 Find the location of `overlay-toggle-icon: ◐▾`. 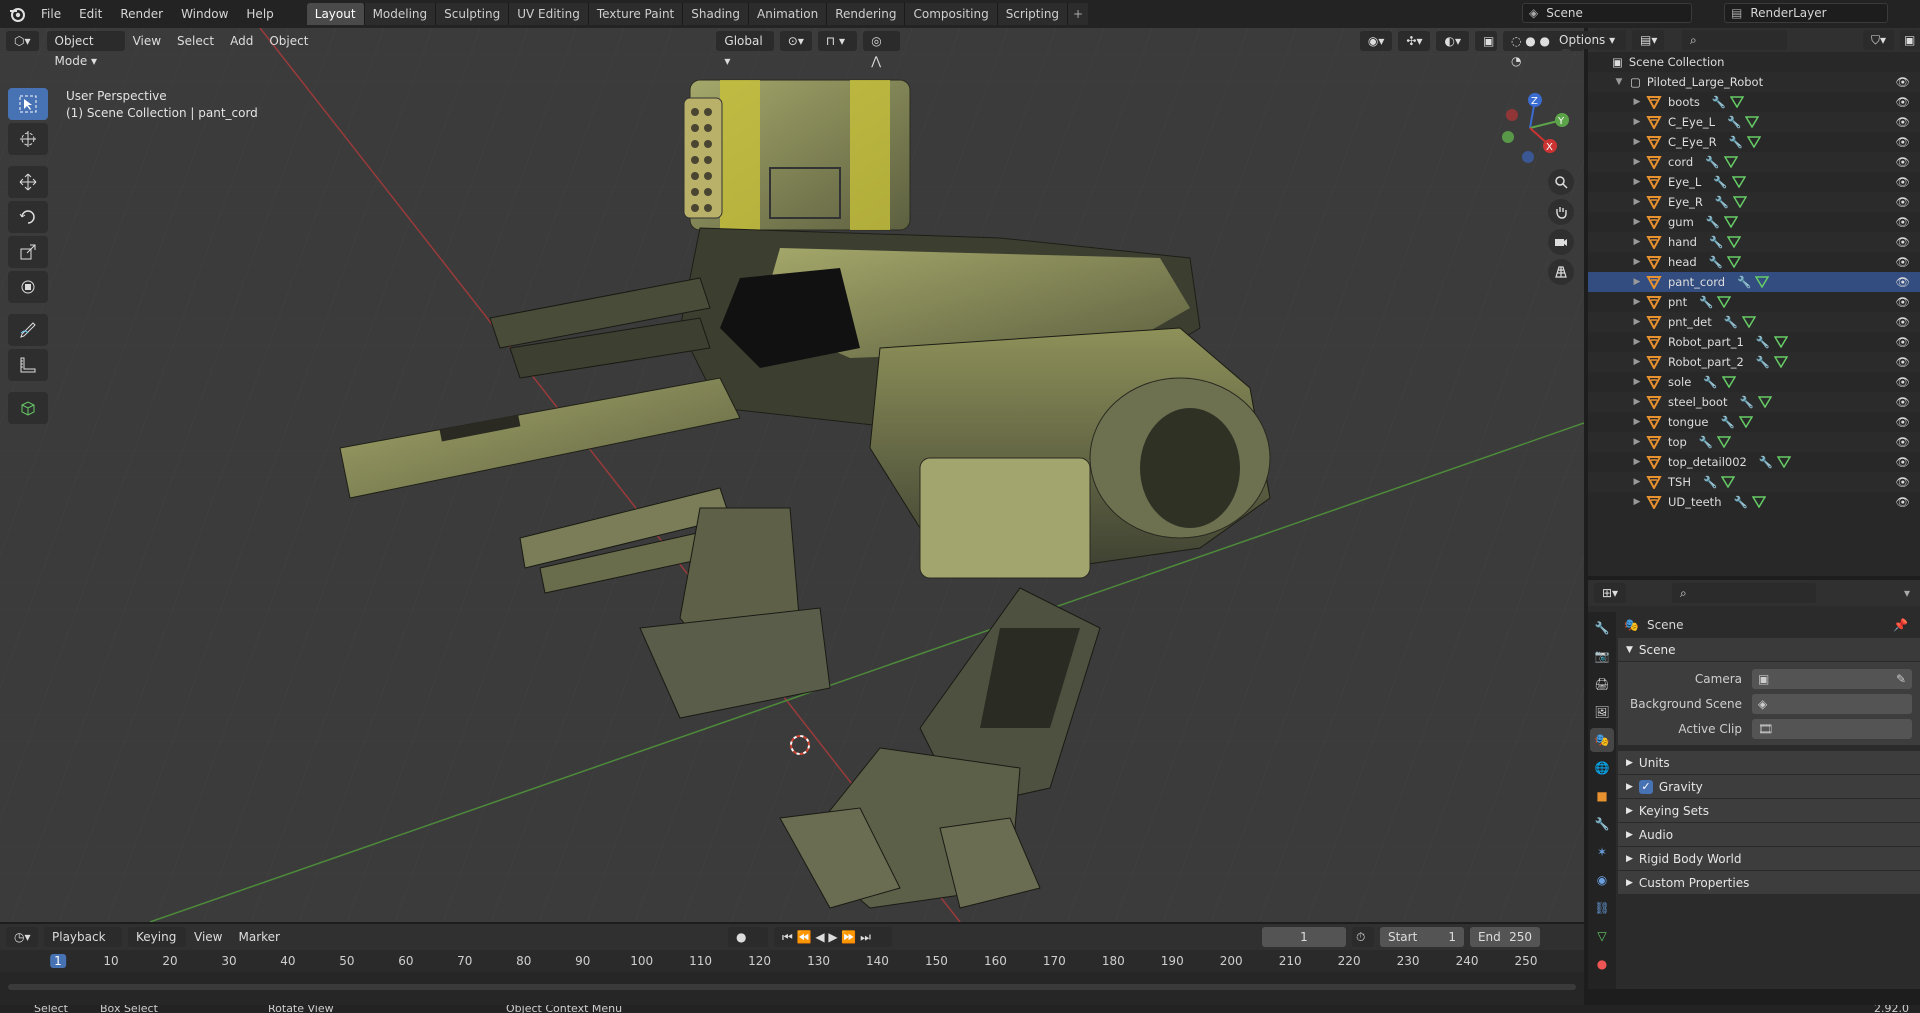

overlay-toggle-icon: ◐▾ is located at coordinates (1452, 41).